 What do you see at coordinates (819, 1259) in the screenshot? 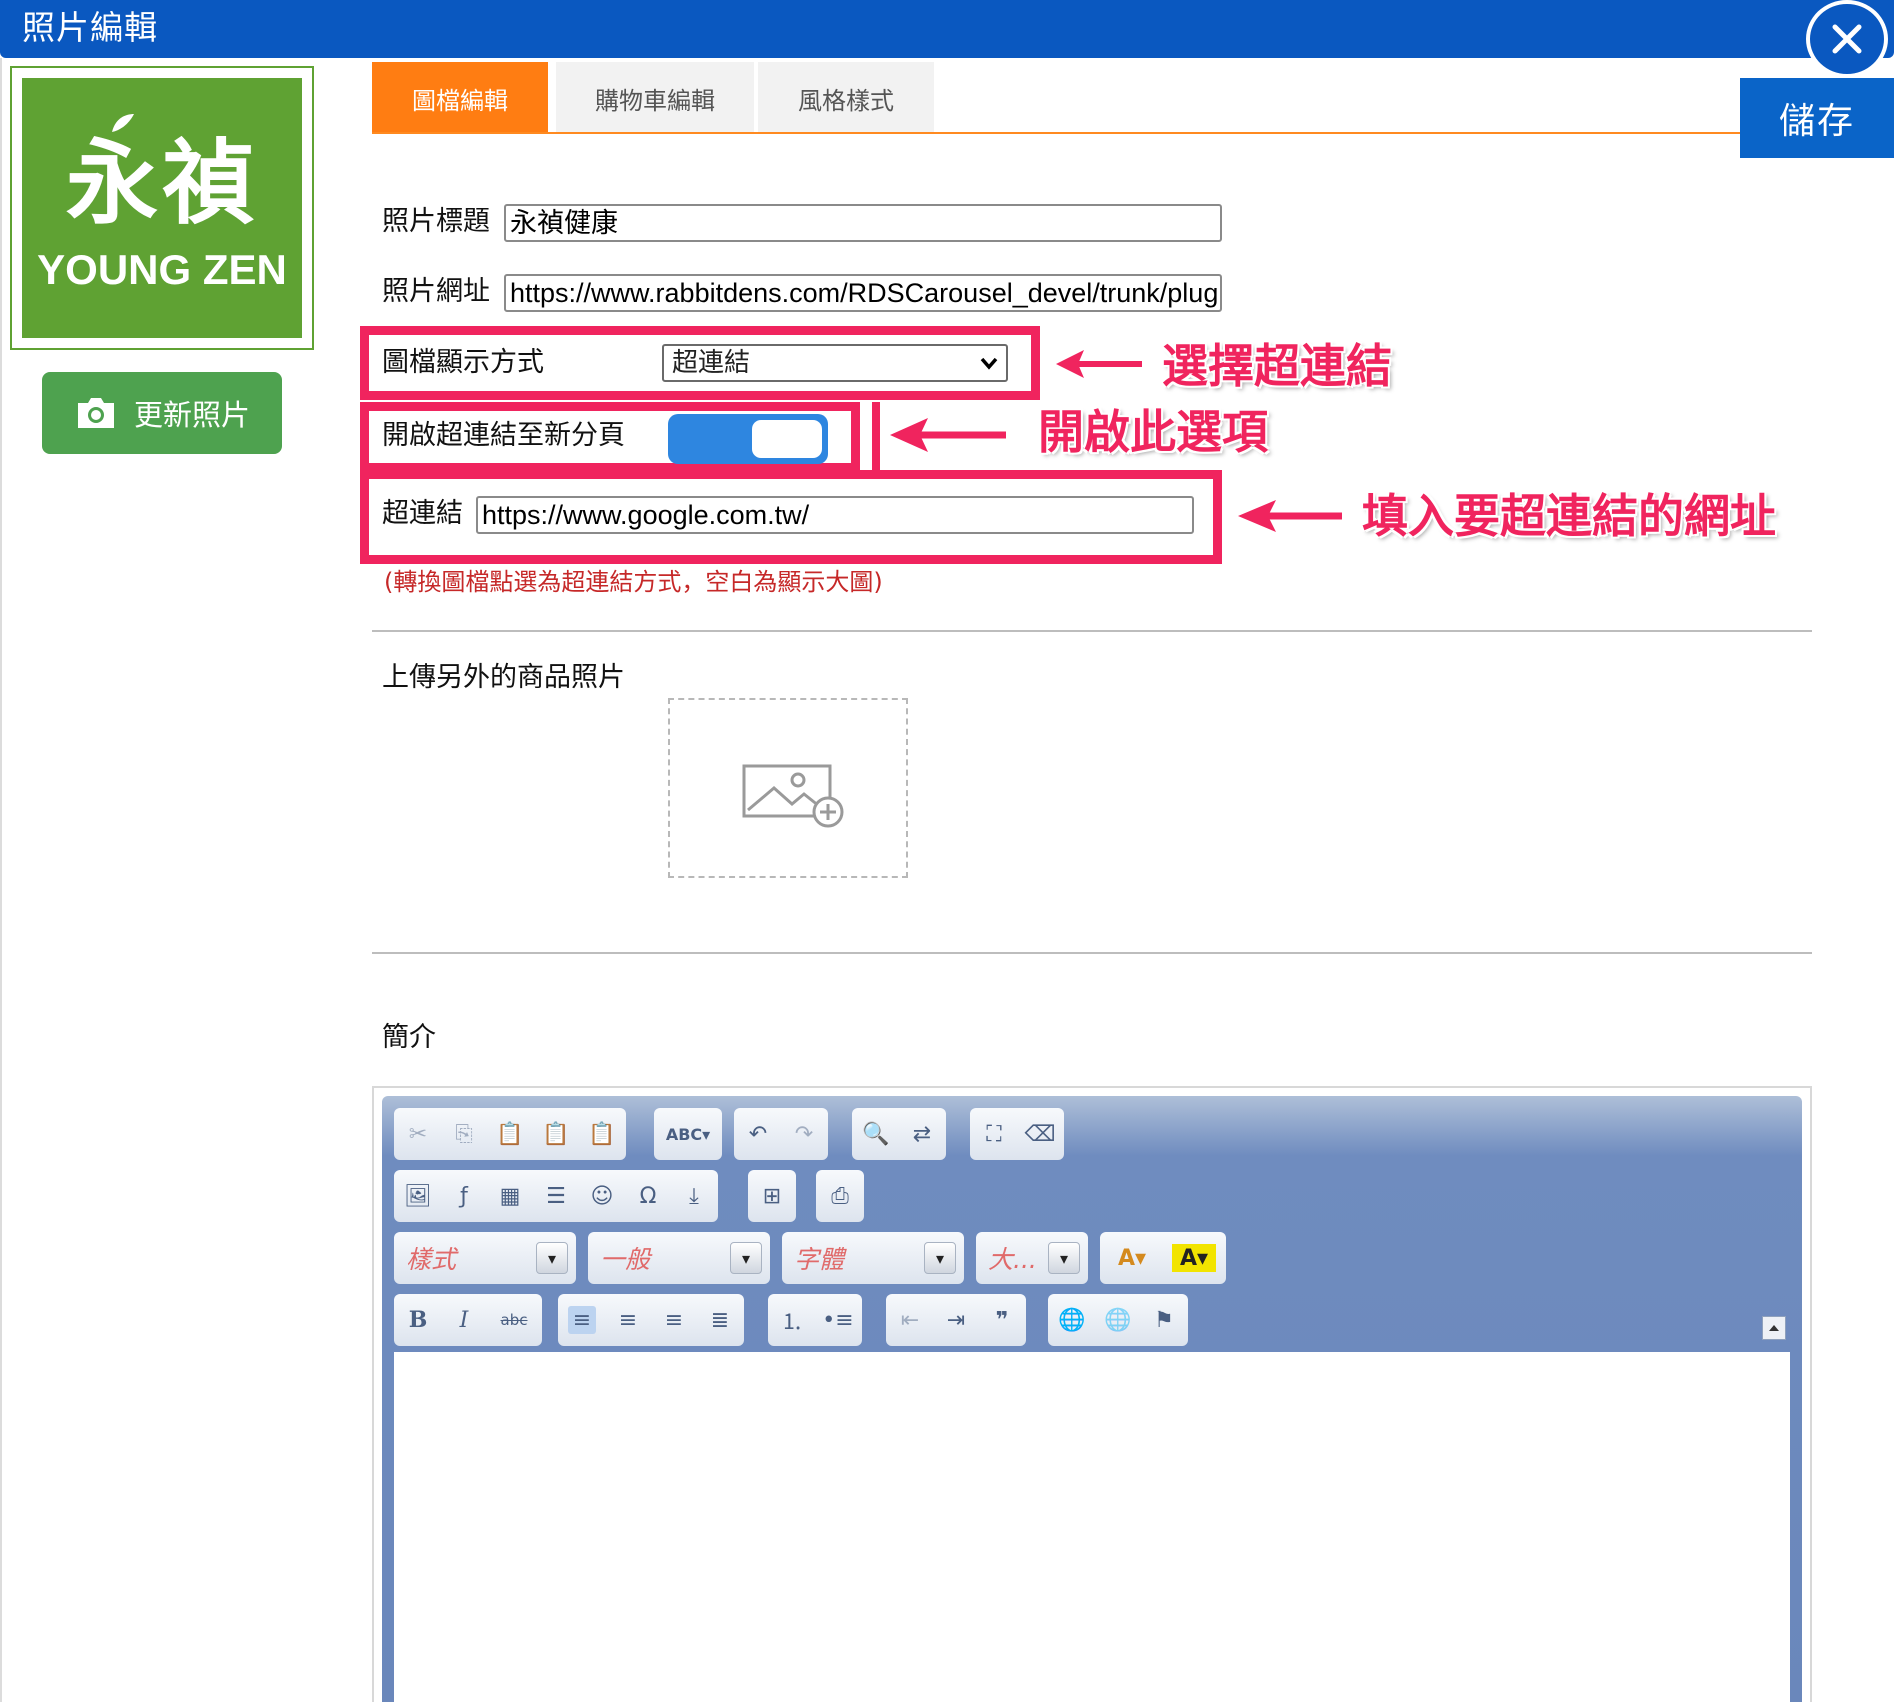
I see `font-combo-label: 字體` at bounding box center [819, 1259].